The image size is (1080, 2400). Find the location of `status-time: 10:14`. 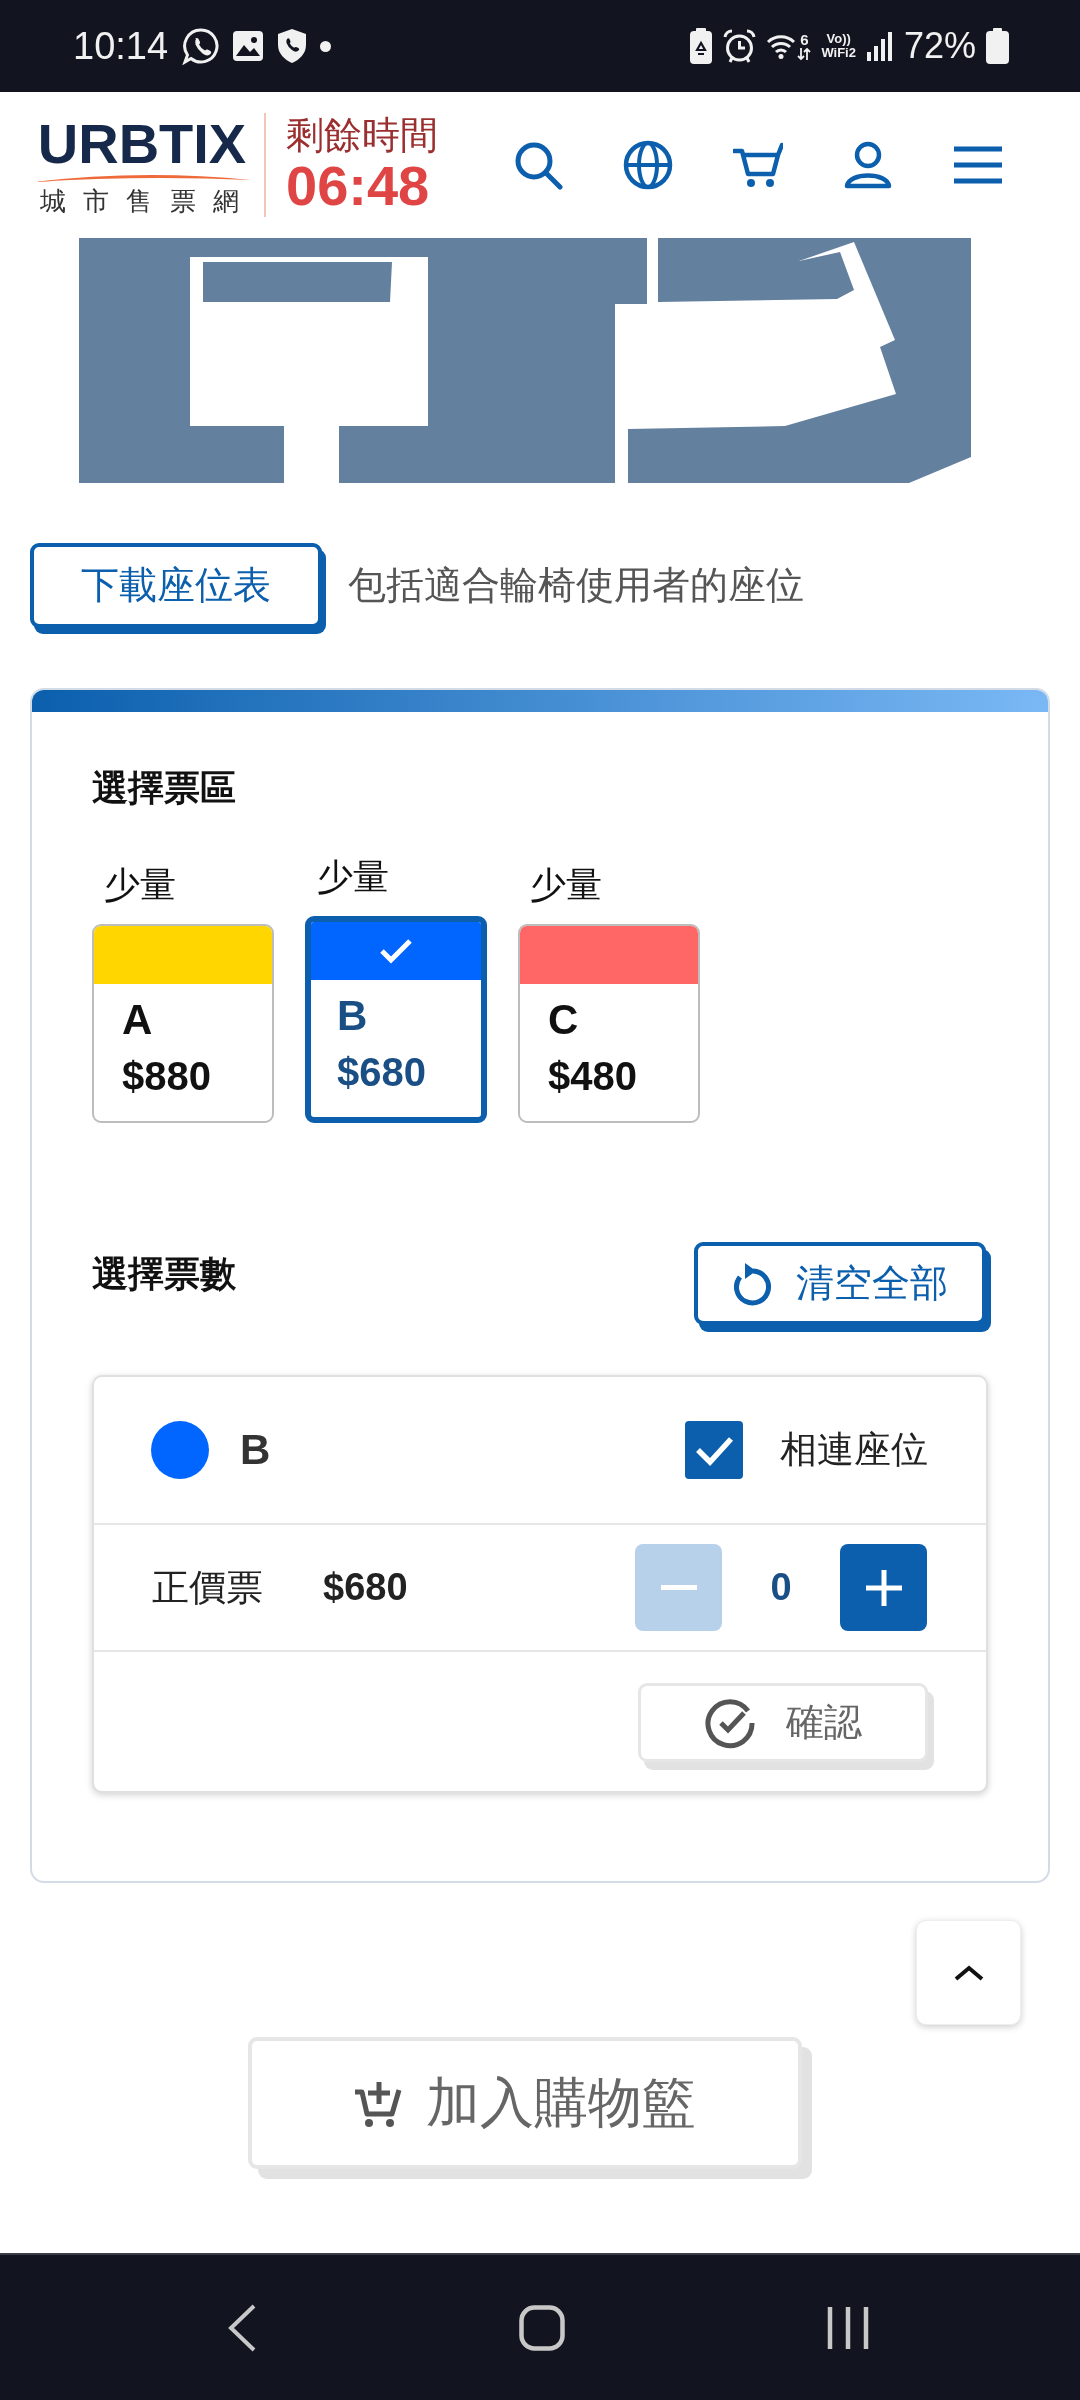

status-time: 10:14 is located at coordinates (121, 46).